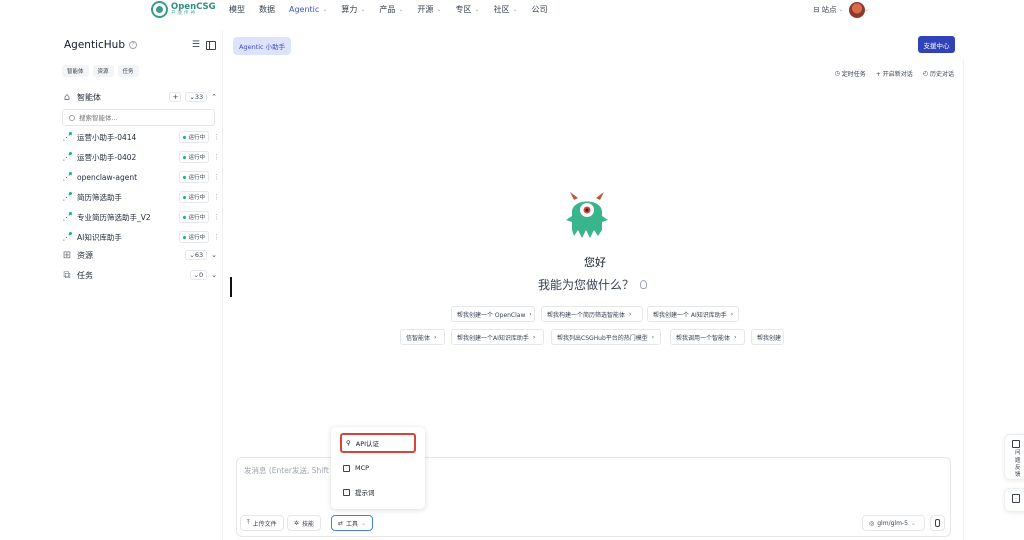  Describe the element at coordinates (133, 45) in the screenshot. I see `help-icon: ?` at that location.